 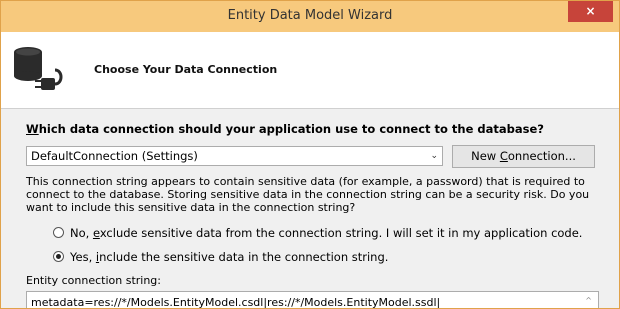 I want to click on new-connection-accesskey: C, so click(x=503, y=156).